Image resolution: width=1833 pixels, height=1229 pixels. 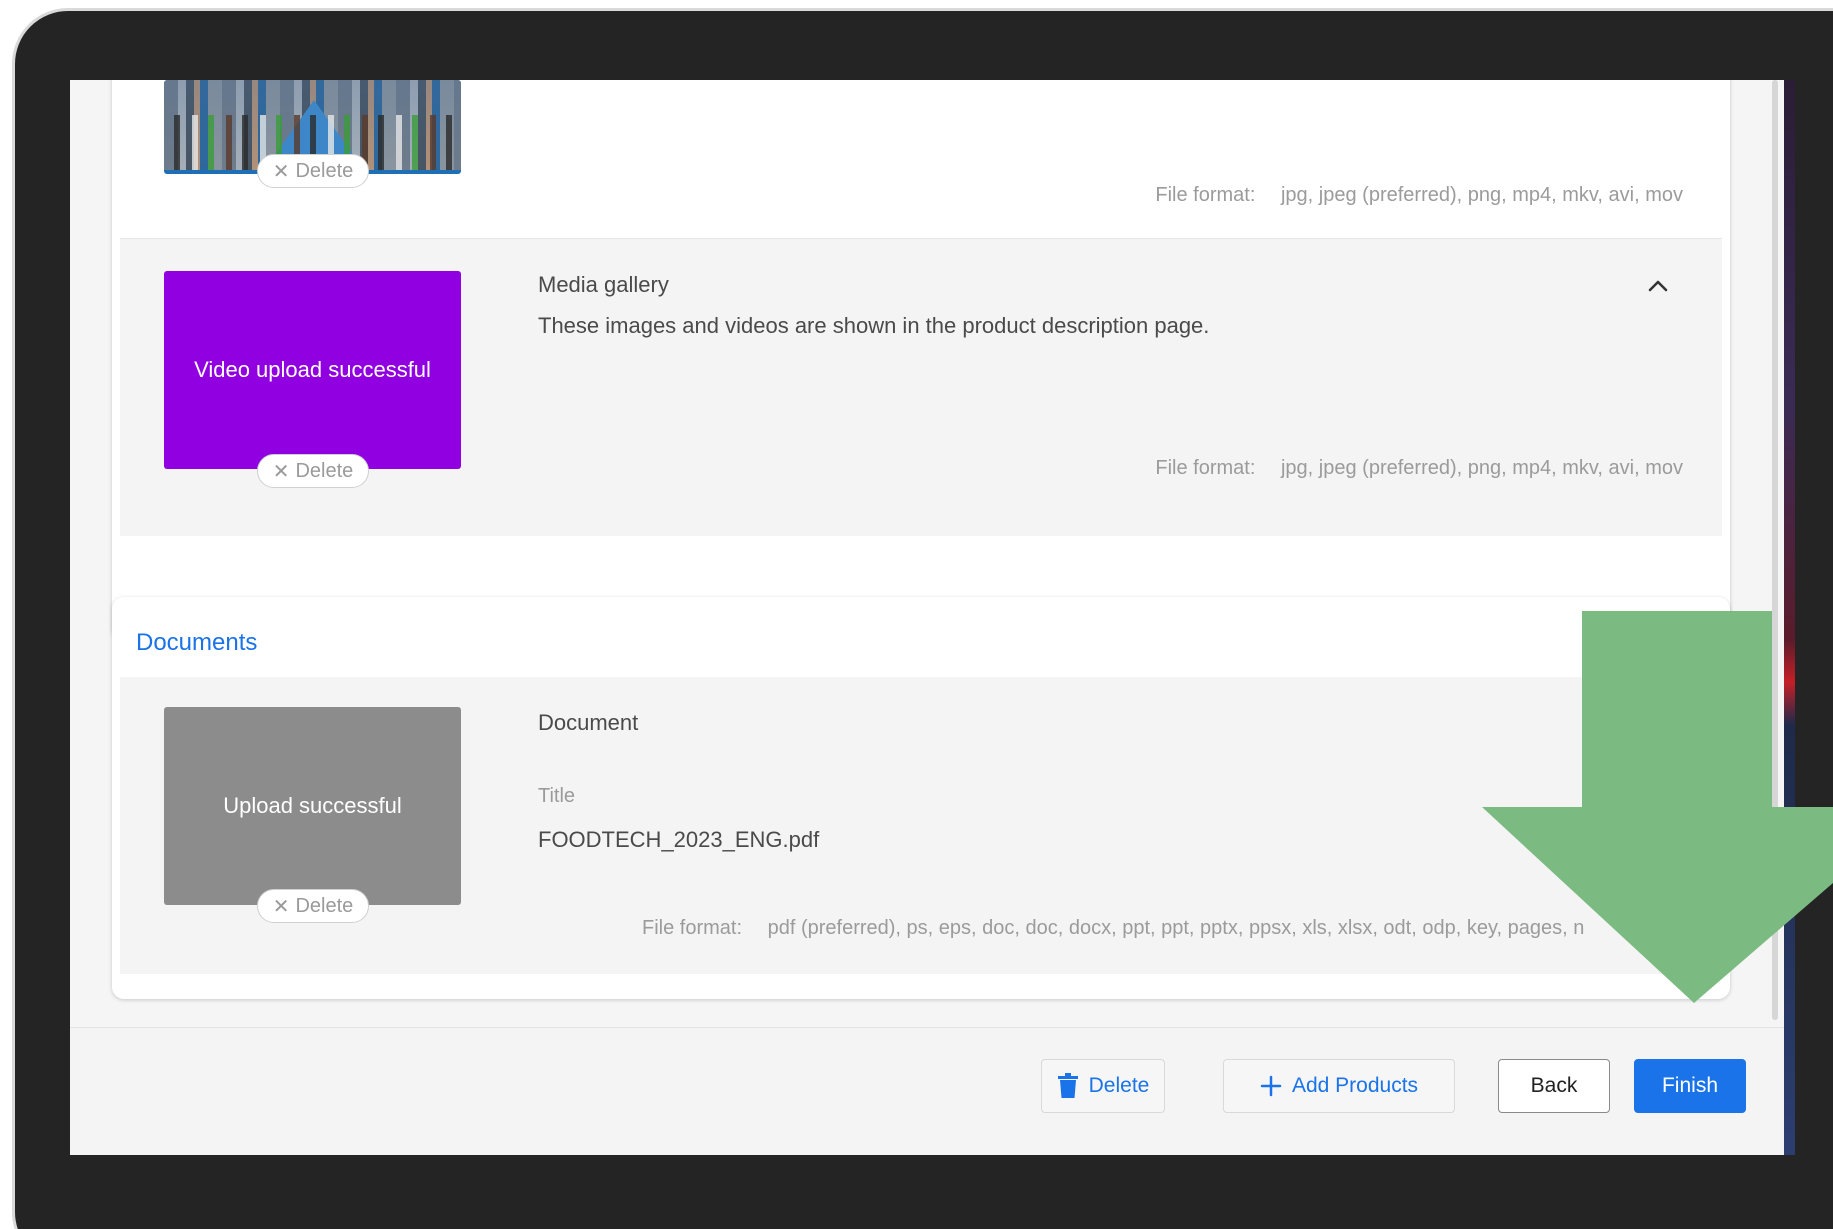 I want to click on document-upload-status: Upload successful, so click(x=312, y=805).